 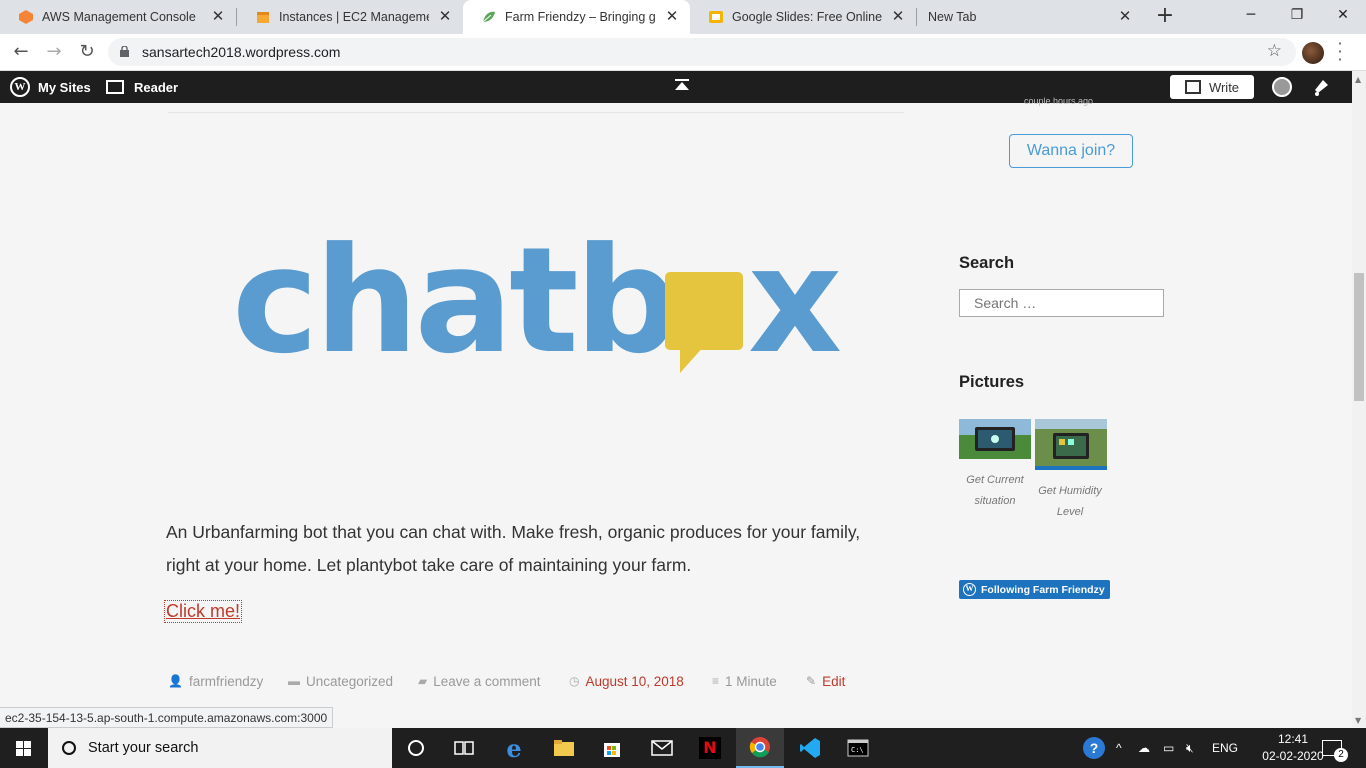 I want to click on close-window-button: ✕, so click(x=1343, y=15).